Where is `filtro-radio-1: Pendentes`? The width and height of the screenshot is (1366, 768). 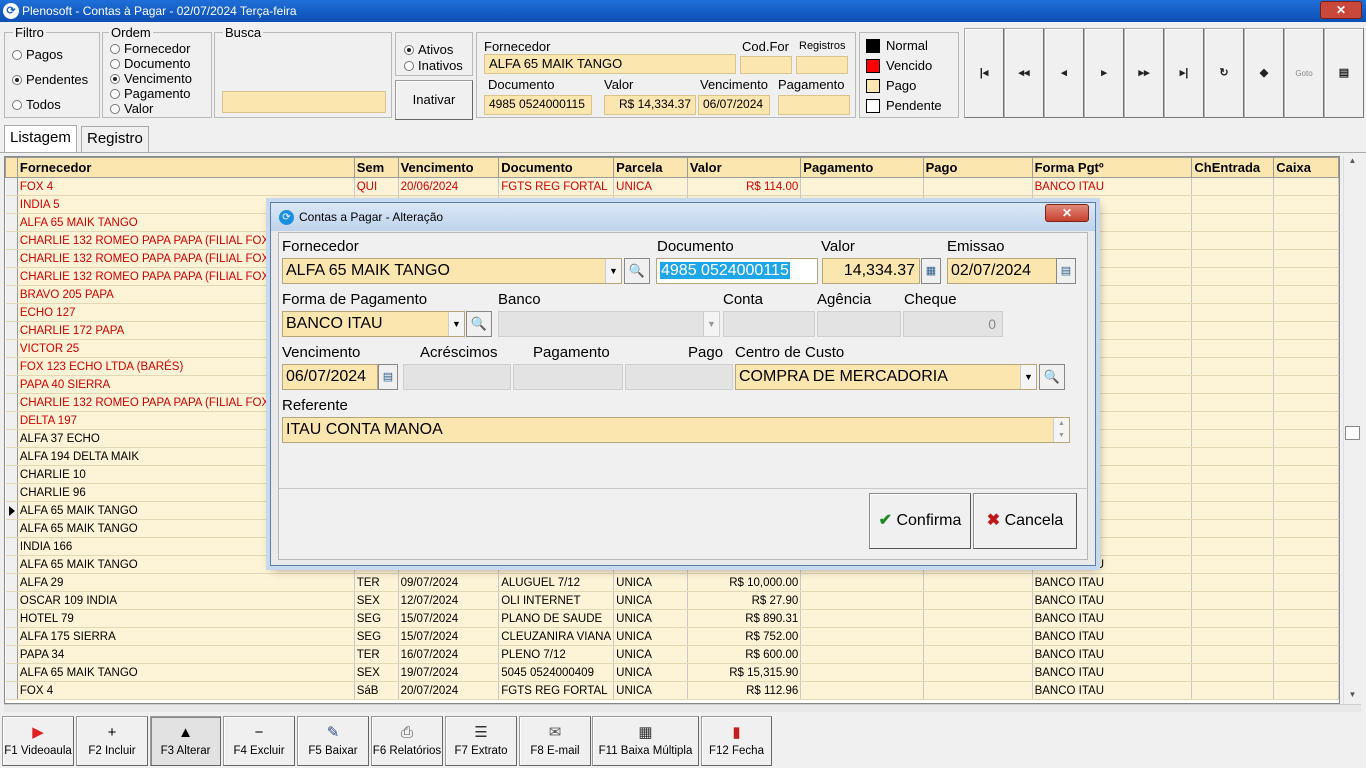 filtro-radio-1: Pendentes is located at coordinates (50, 79).